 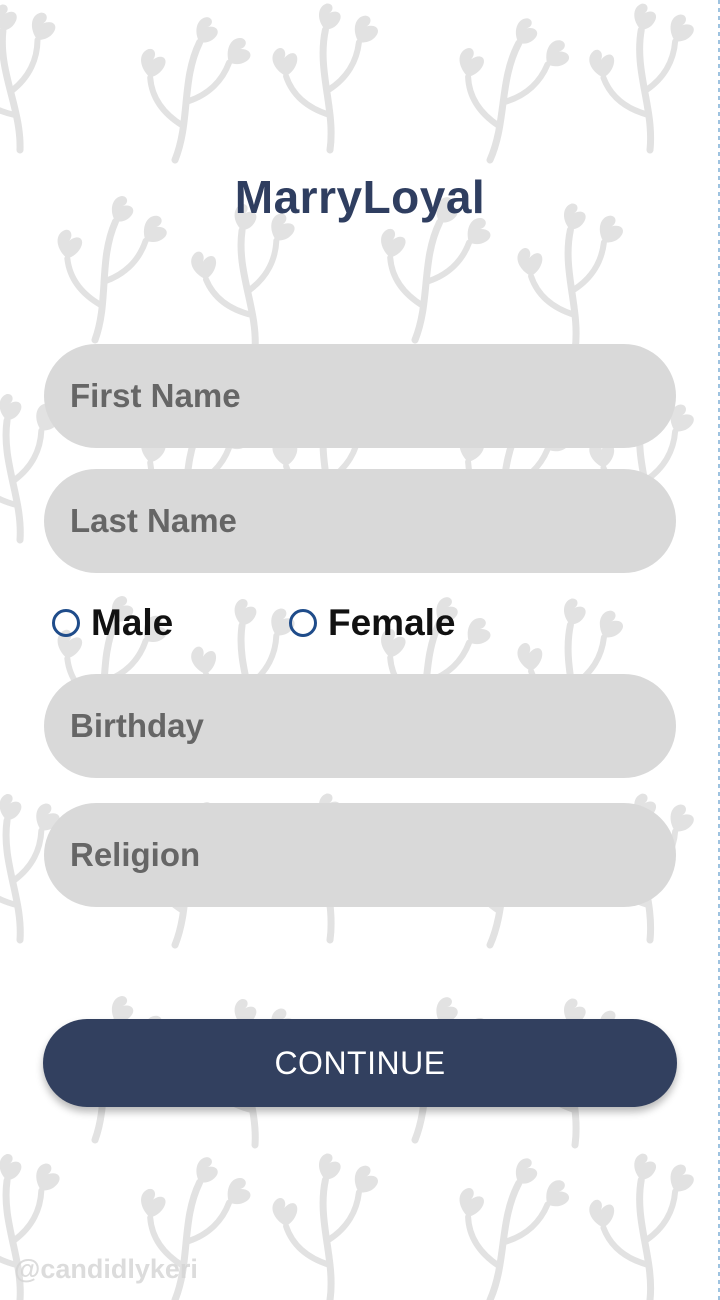 What do you see at coordinates (132, 622) in the screenshot?
I see `gender-label-male: Male` at bounding box center [132, 622].